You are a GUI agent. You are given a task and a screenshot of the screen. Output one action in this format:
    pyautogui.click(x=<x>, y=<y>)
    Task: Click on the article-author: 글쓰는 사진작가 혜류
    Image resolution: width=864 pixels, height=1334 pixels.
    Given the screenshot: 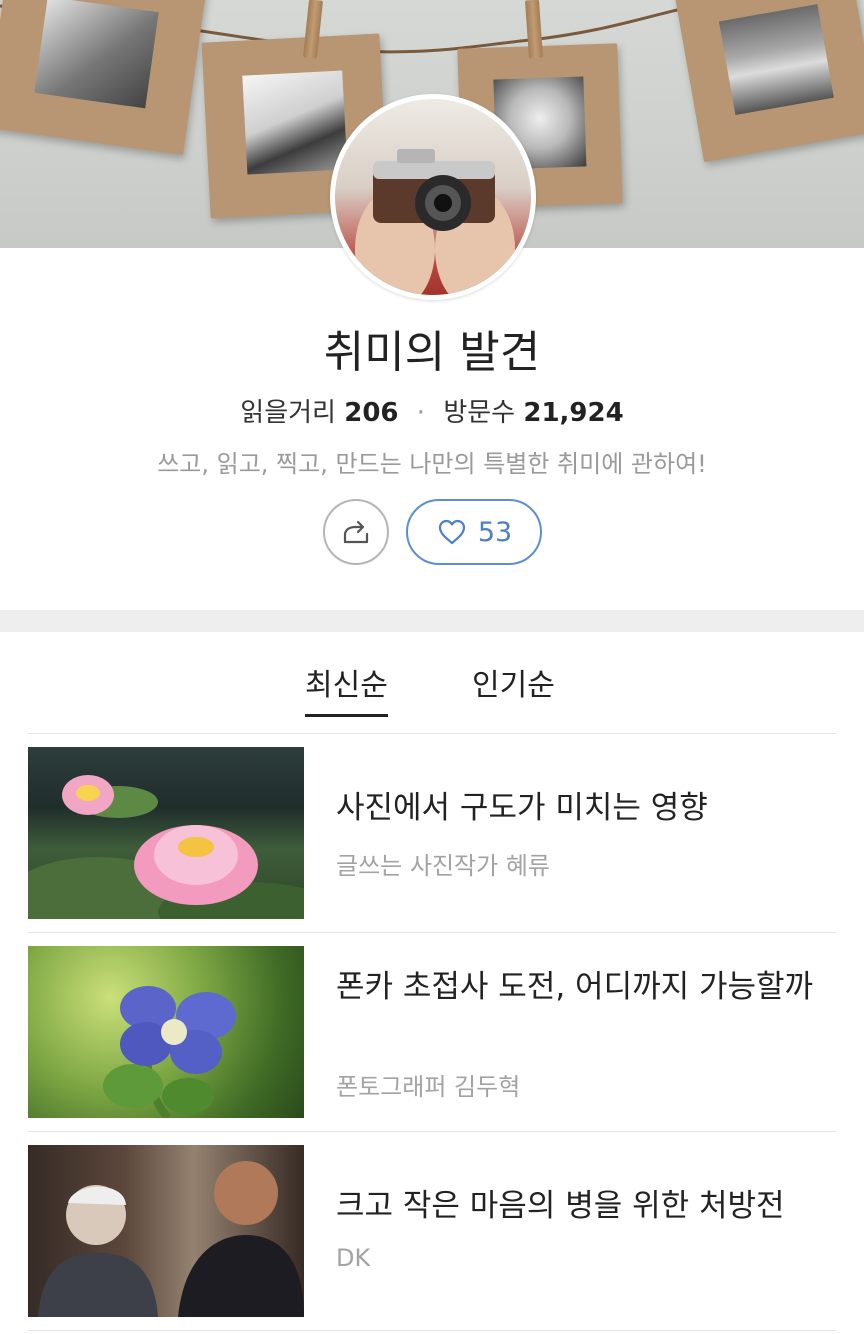 What is the action you would take?
    pyautogui.click(x=443, y=866)
    